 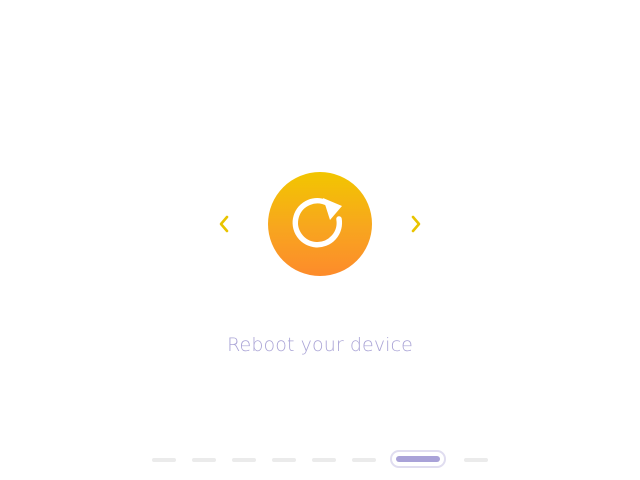 I want to click on pager-dot-7-active, so click(x=418, y=459).